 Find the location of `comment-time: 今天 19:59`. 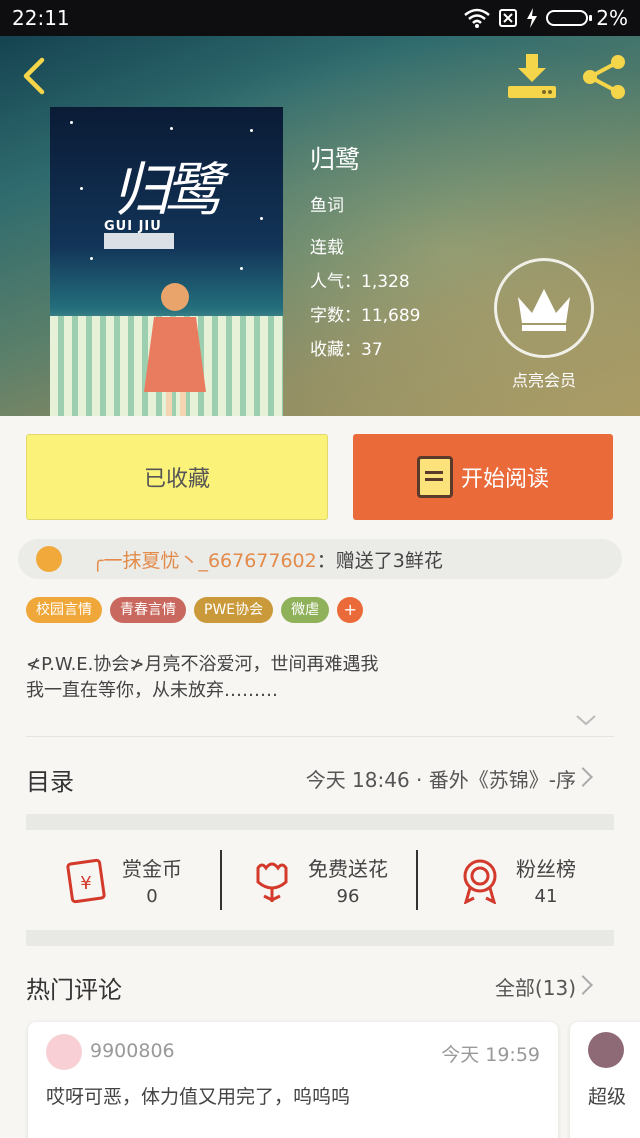

comment-time: 今天 19:59 is located at coordinates (490, 1055).